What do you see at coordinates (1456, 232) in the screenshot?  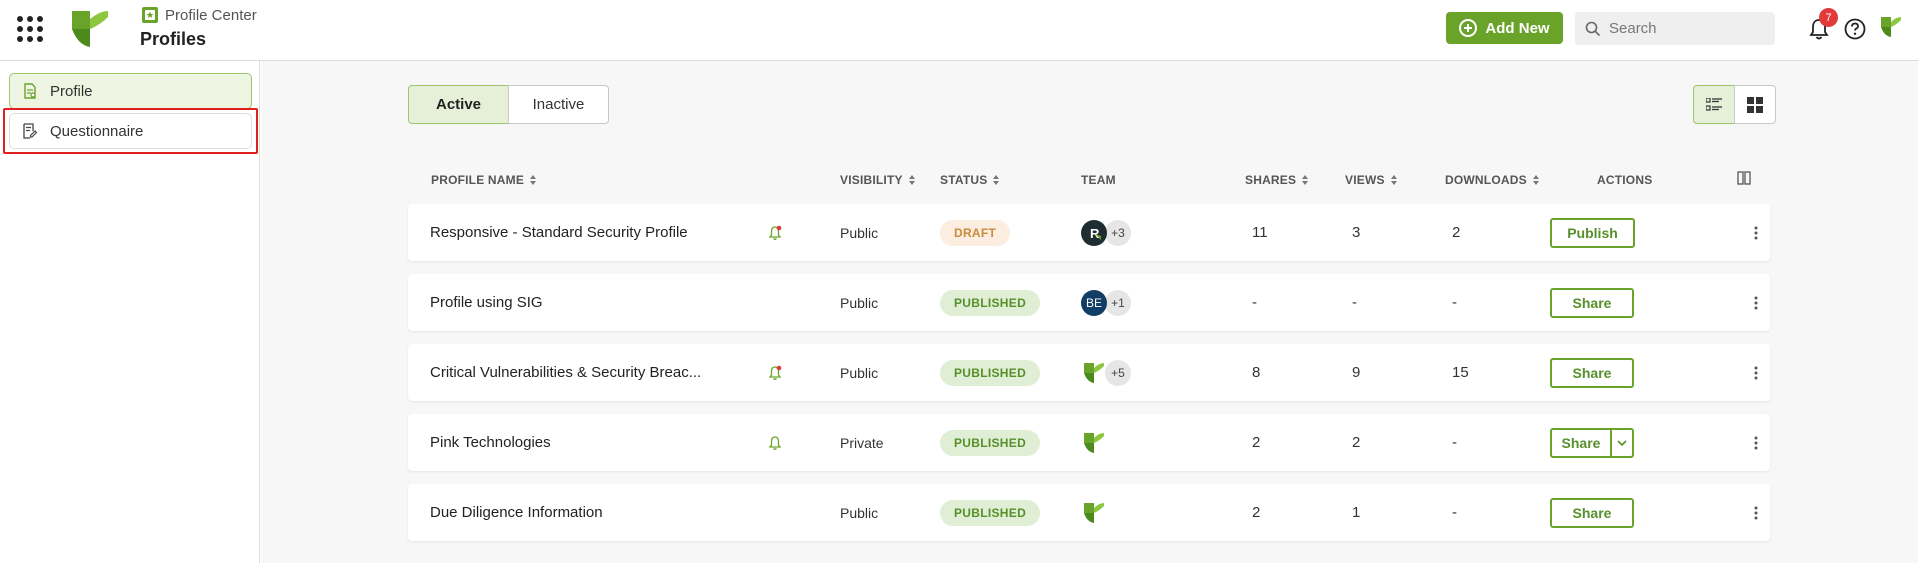 I see `downloads-count: 2` at bounding box center [1456, 232].